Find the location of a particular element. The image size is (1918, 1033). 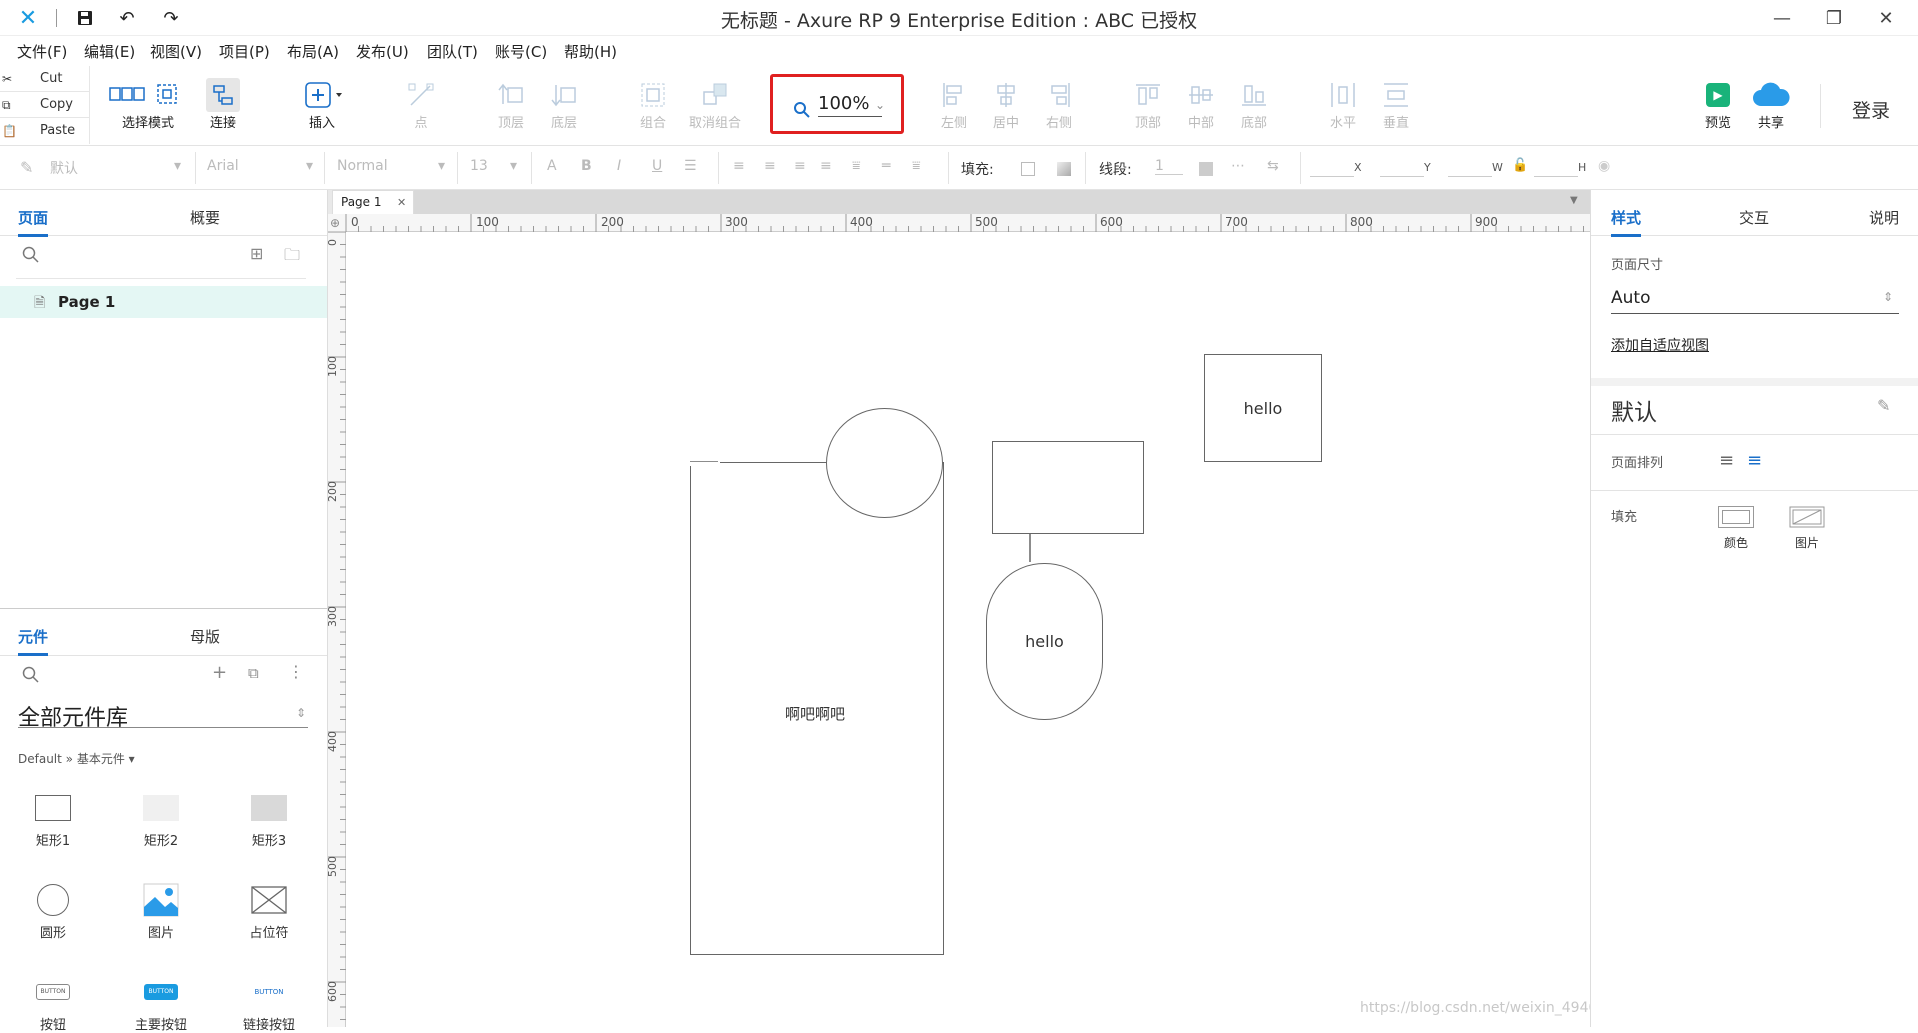

widget-link-button: BUTTON 链接按钮 is located at coordinates (269, 1003).